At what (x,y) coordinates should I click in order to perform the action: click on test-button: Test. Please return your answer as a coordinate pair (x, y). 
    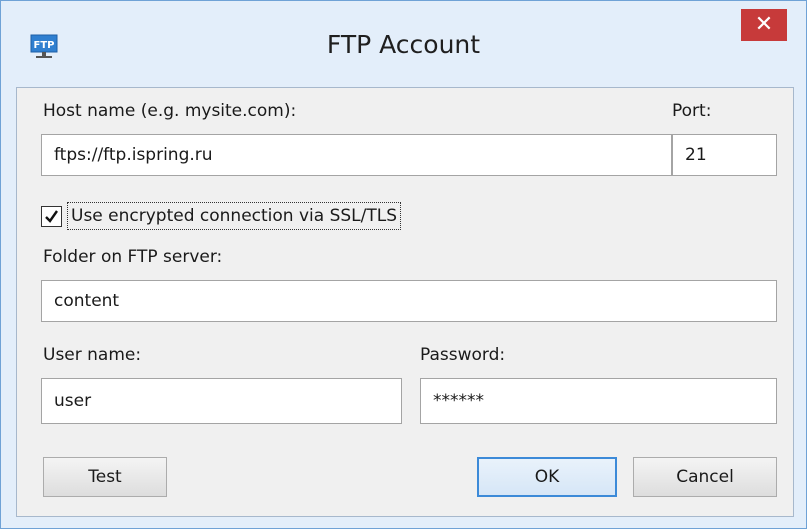
    Looking at the image, I should click on (105, 477).